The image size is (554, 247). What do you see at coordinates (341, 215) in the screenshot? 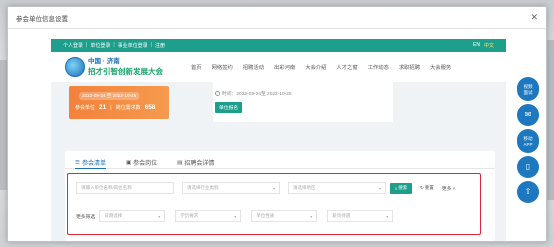
I see `salary-placeholder: 薪资待遇` at bounding box center [341, 215].